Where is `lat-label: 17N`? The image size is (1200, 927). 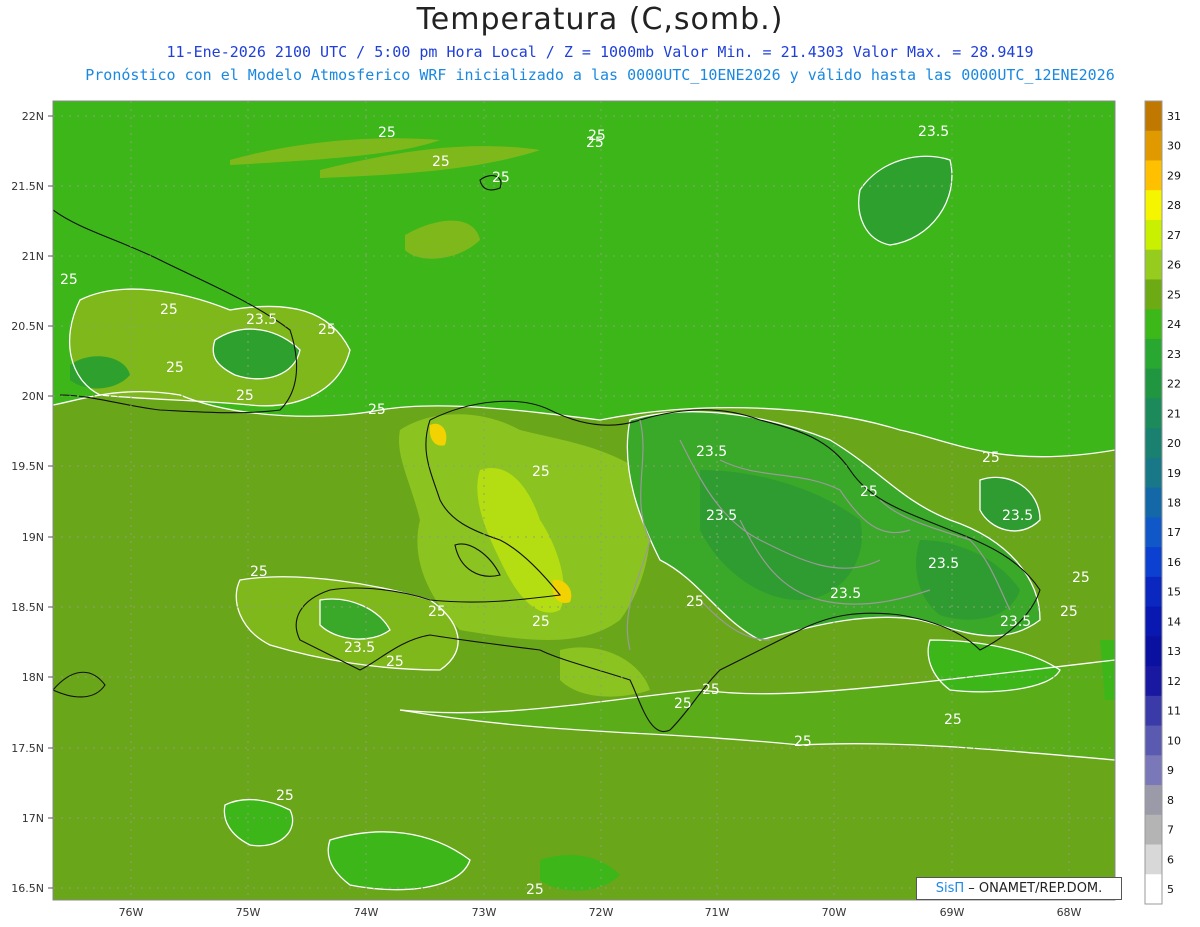
lat-label: 17N is located at coordinates (33, 818).